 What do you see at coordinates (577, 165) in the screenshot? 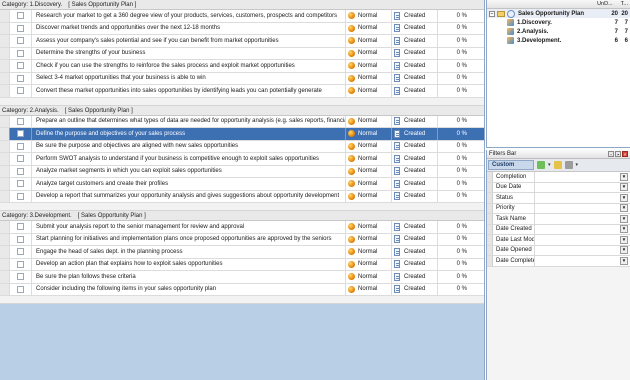
I see `dropdown-arrow-icon: ▾` at bounding box center [577, 165].